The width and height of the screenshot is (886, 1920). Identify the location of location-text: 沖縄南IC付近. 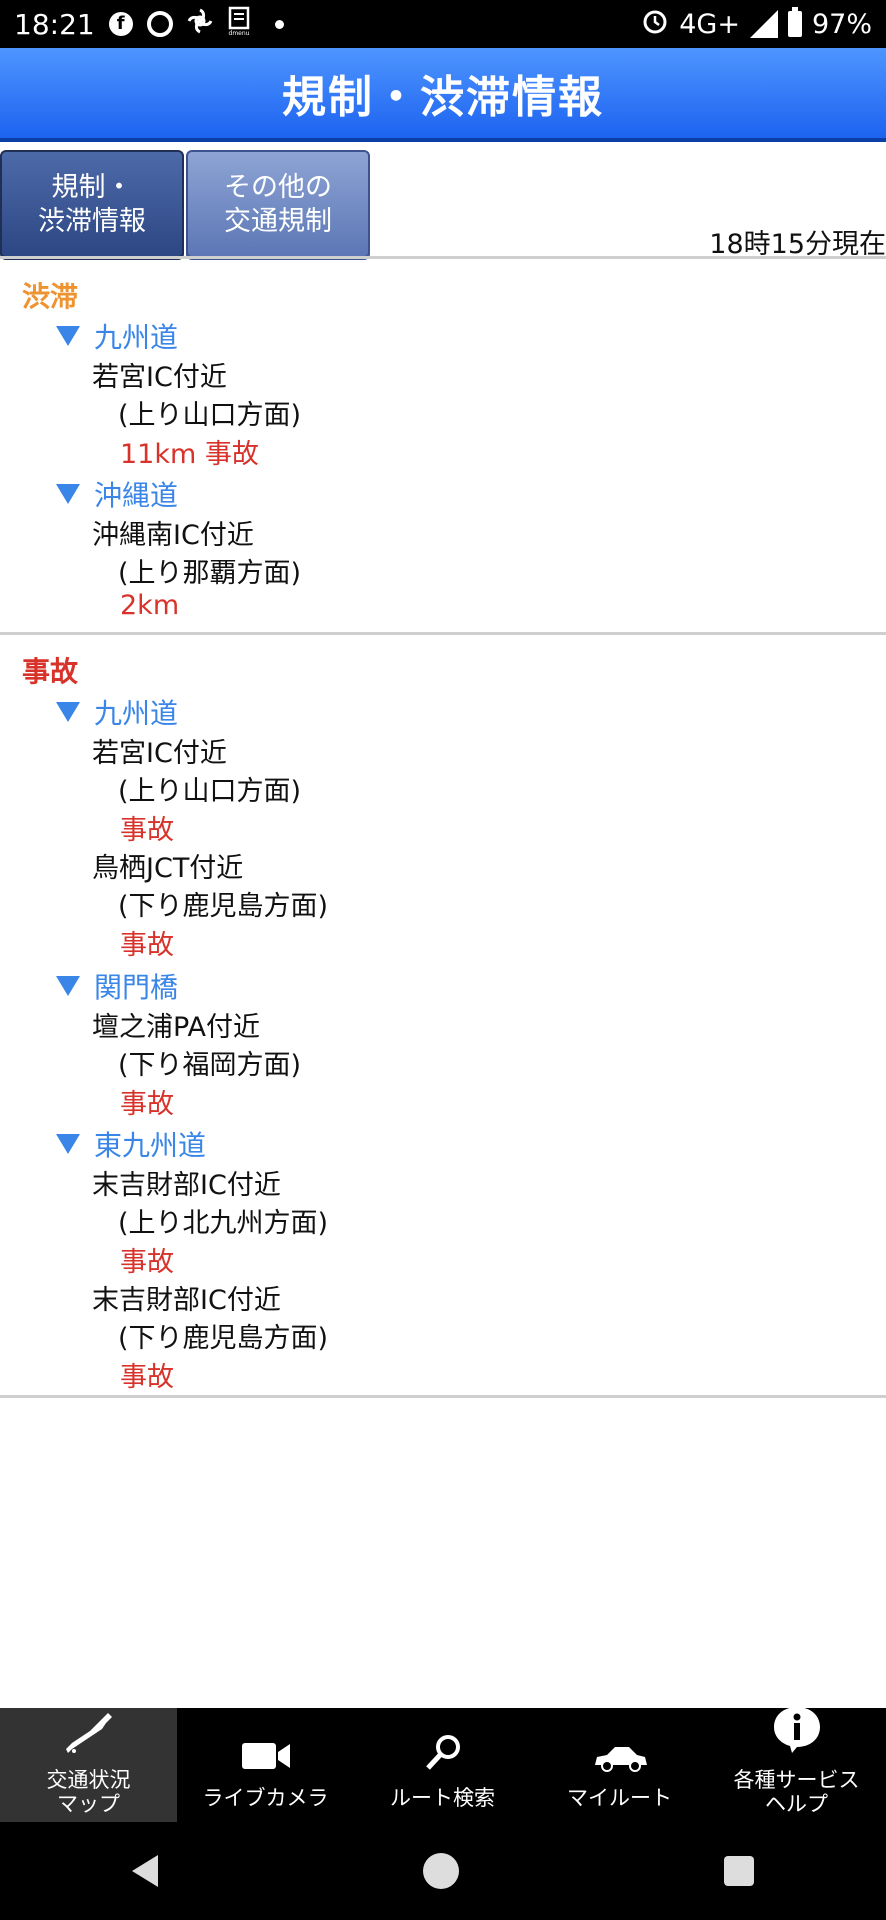
(173, 535).